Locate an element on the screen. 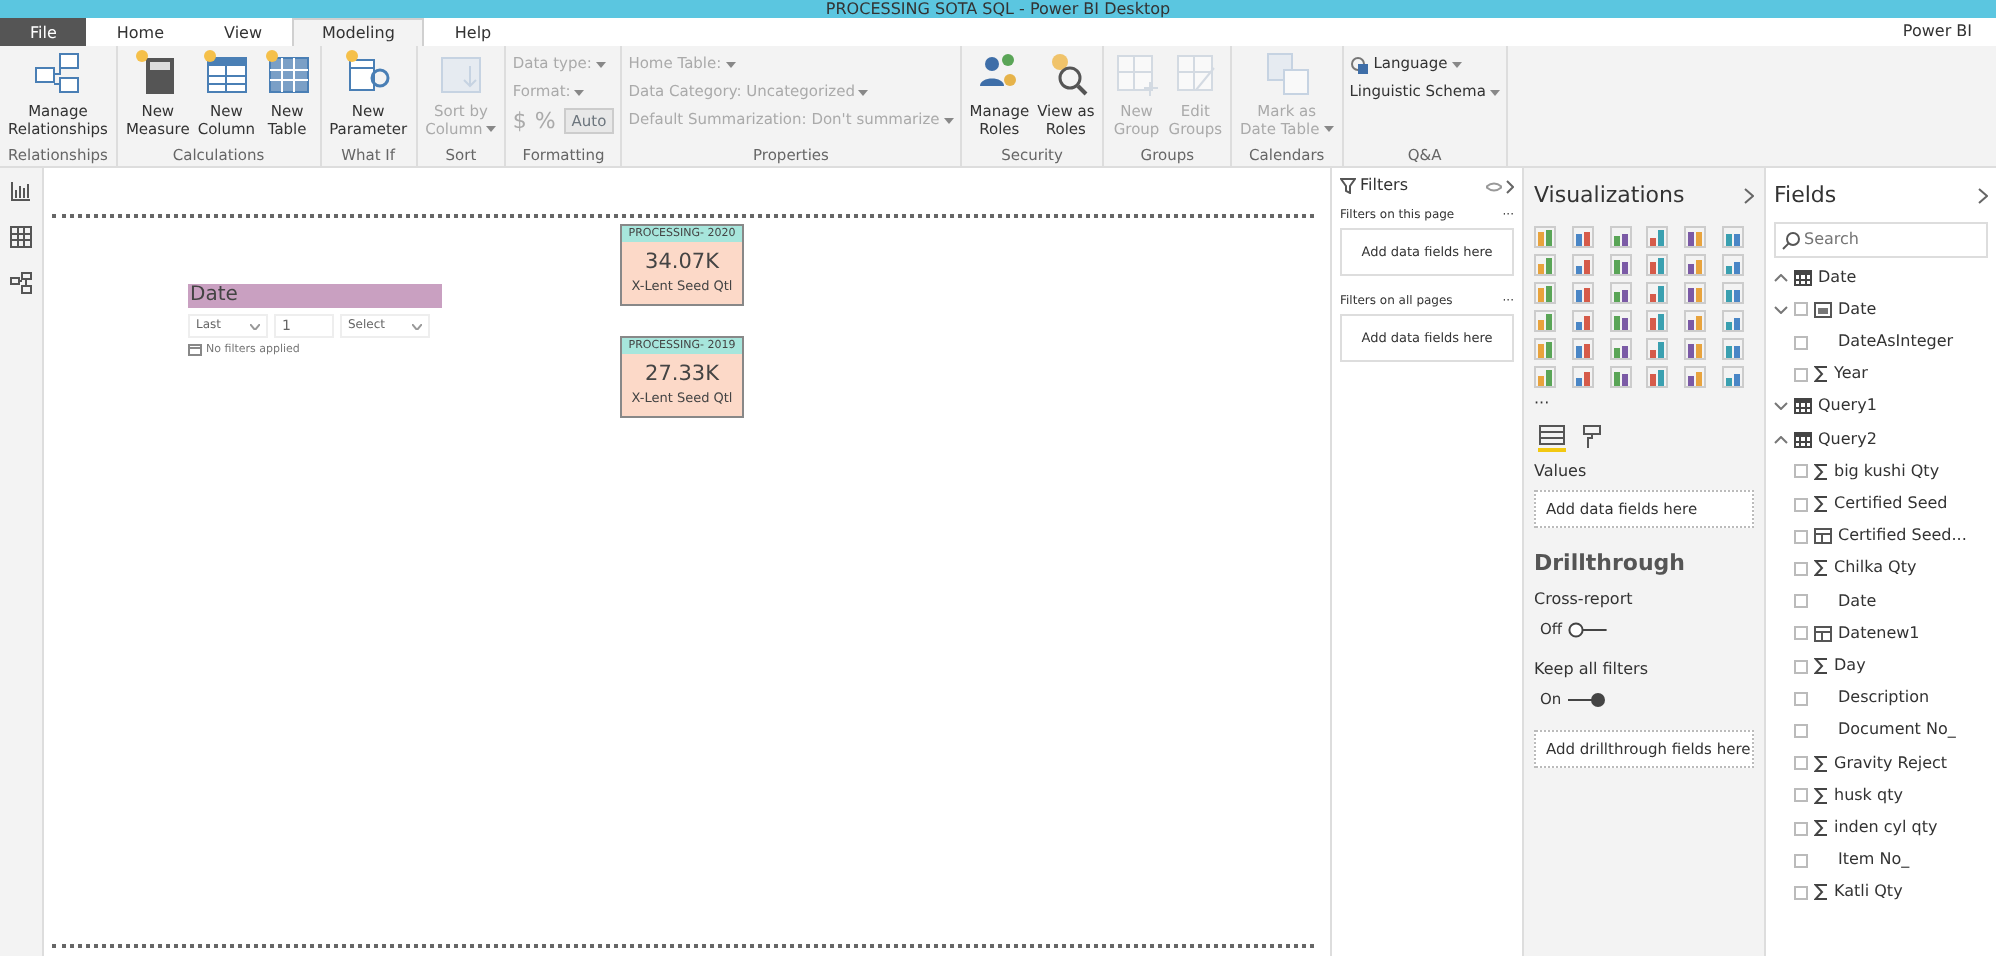  field-row: Katli Qty is located at coordinates (1881, 893).